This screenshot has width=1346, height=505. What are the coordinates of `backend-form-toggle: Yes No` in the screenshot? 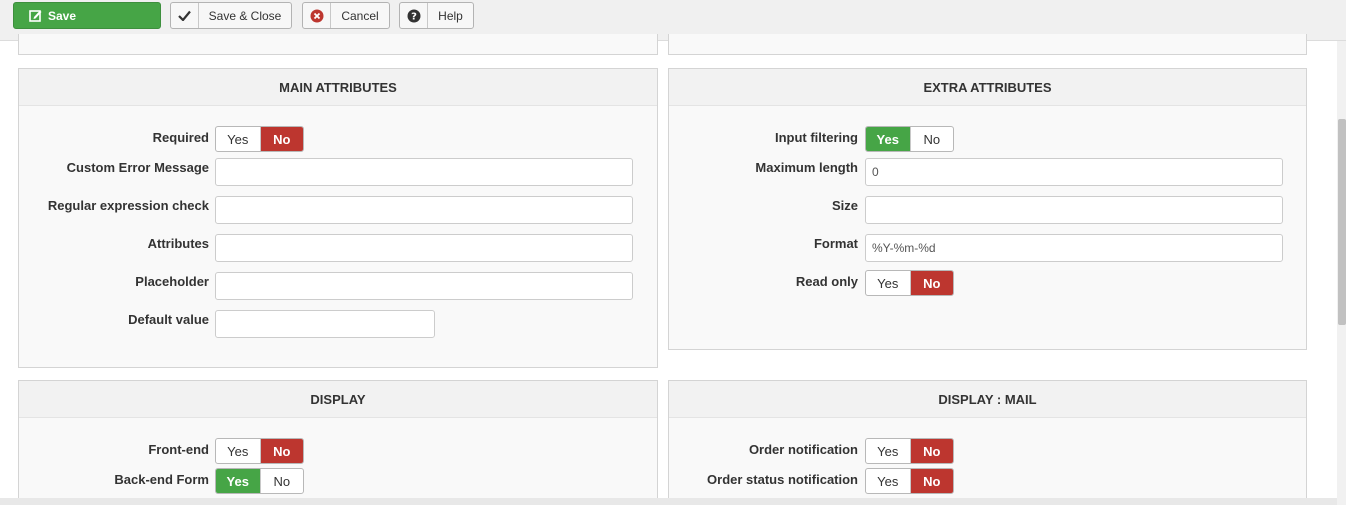 It's located at (259, 481).